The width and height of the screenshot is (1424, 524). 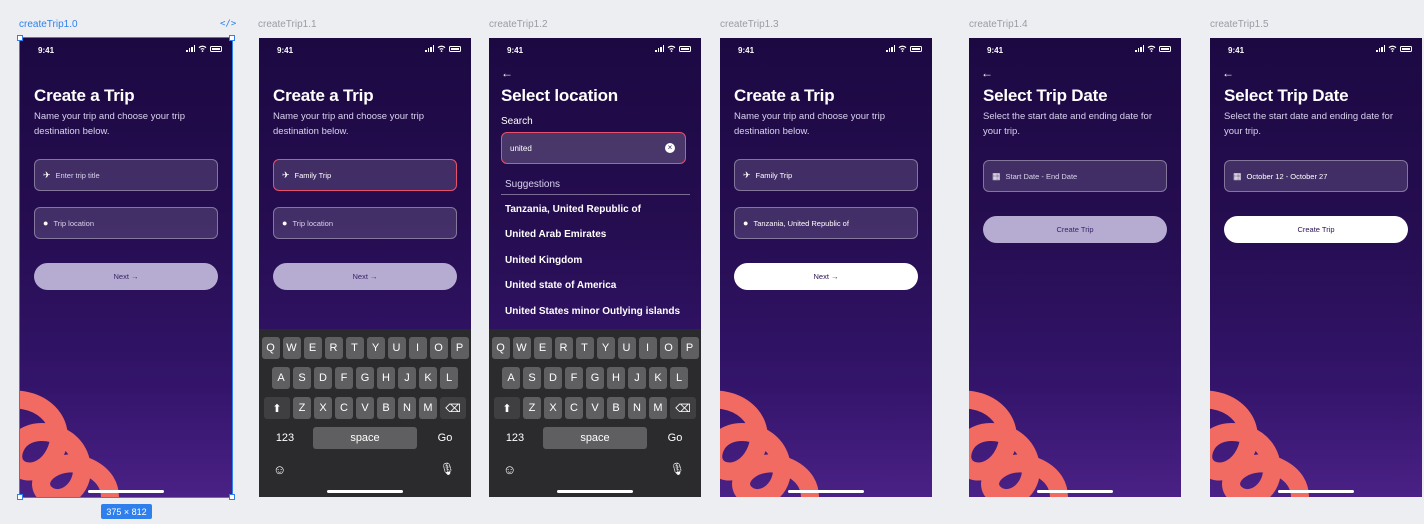 I want to click on date-range-input: ▦ October 12 - October 27, so click(x=1316, y=176).